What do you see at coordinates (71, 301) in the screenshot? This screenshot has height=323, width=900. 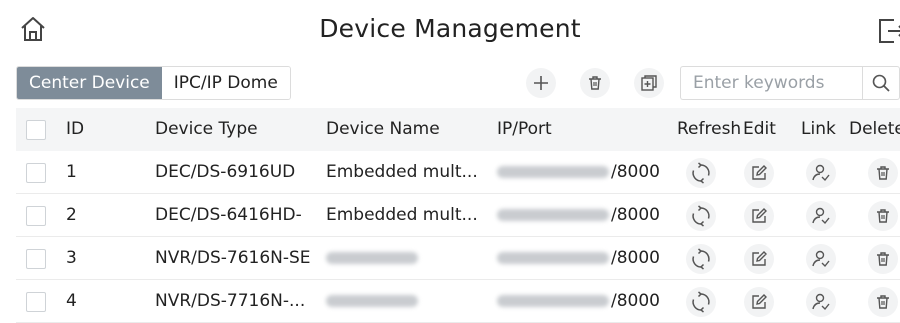 I see `cell-id: 4` at bounding box center [71, 301].